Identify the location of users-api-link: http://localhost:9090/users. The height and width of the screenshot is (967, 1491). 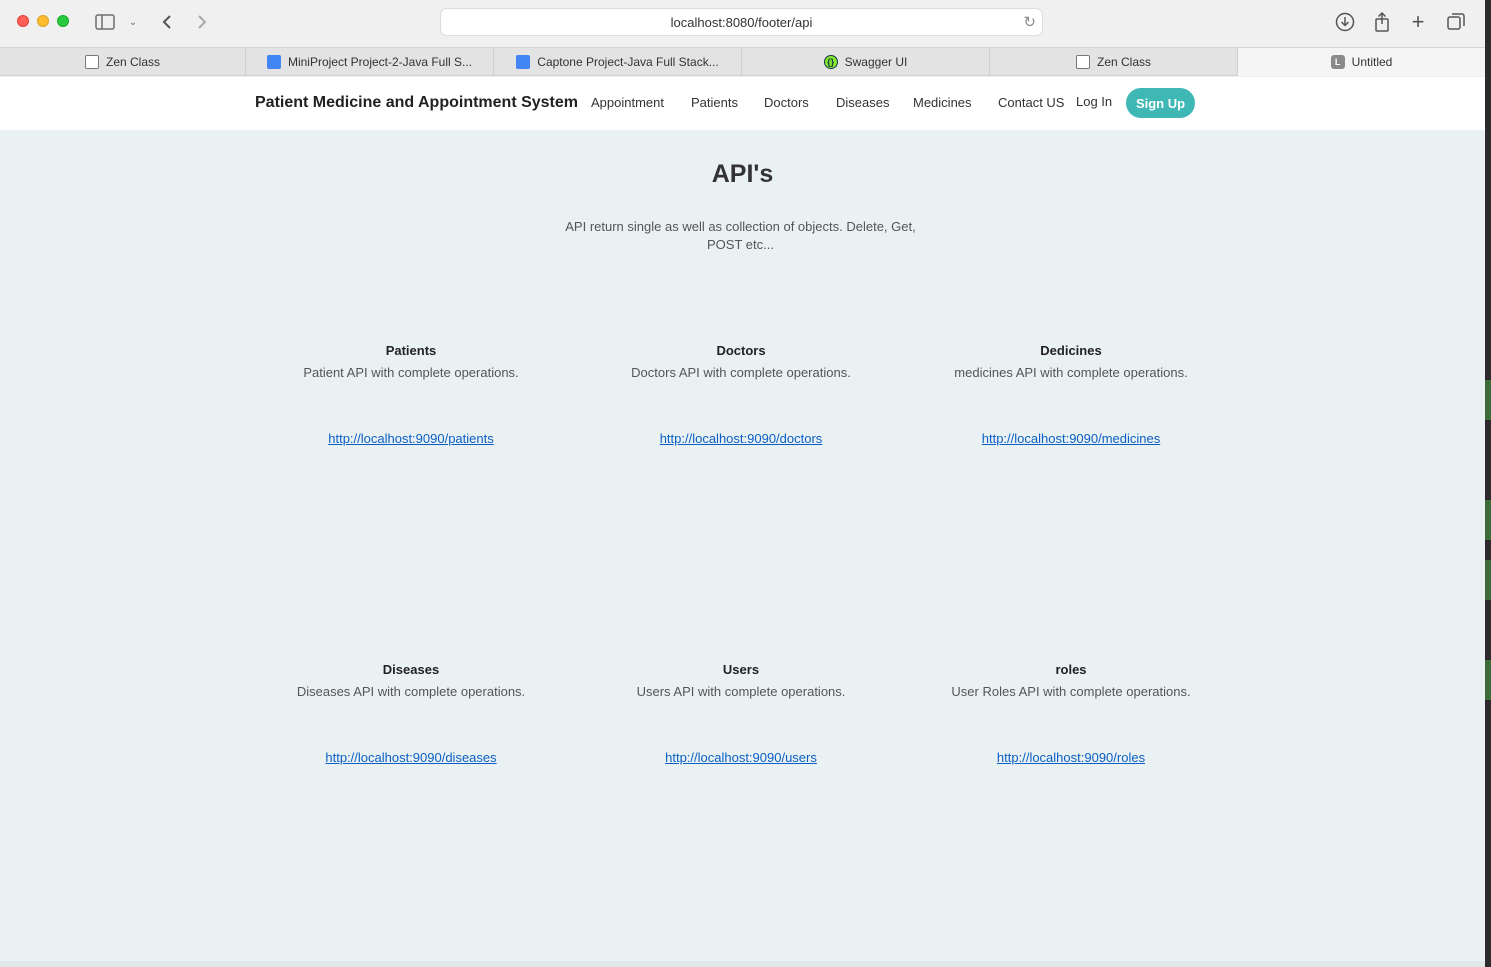
(741, 757).